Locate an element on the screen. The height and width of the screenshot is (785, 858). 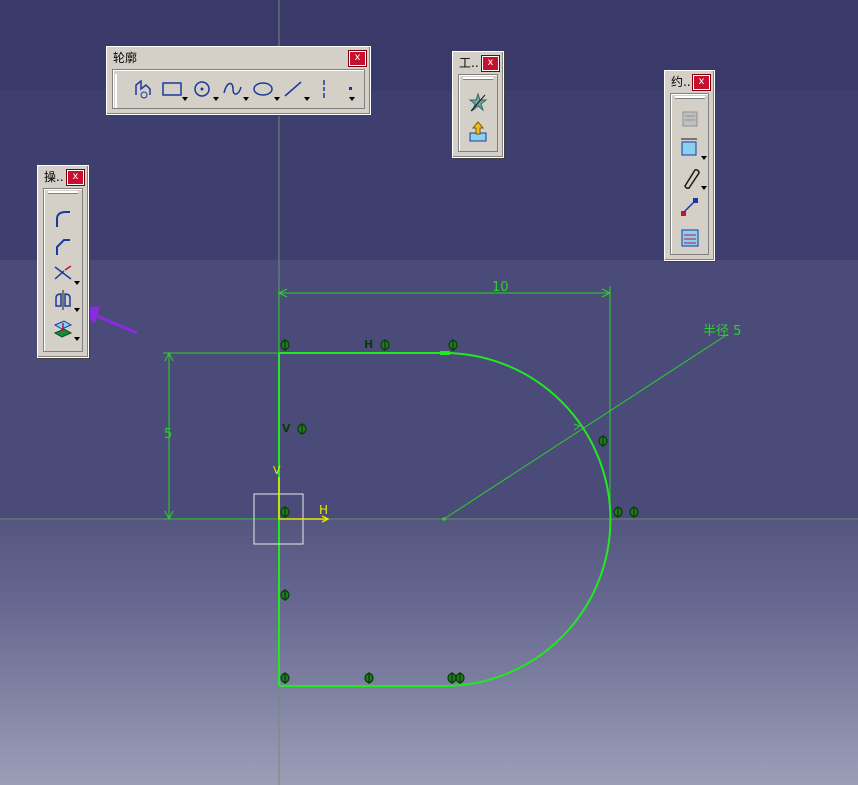
vertical-constraint-label: V is located at coordinates (286, 428).